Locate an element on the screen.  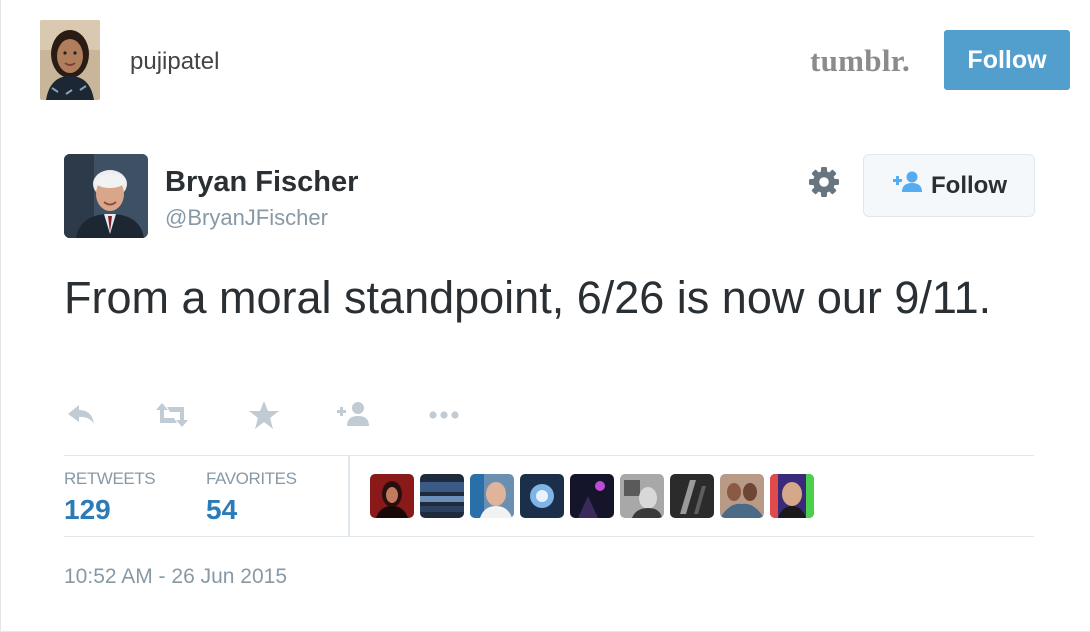
tumblr-logo: tumblr. is located at coordinates (860, 60).